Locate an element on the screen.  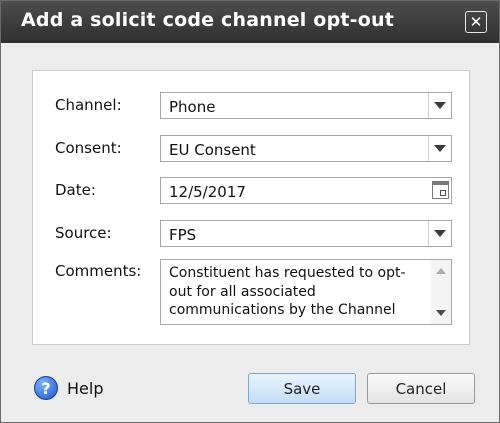
consent-value: EU Consent is located at coordinates (212, 150).